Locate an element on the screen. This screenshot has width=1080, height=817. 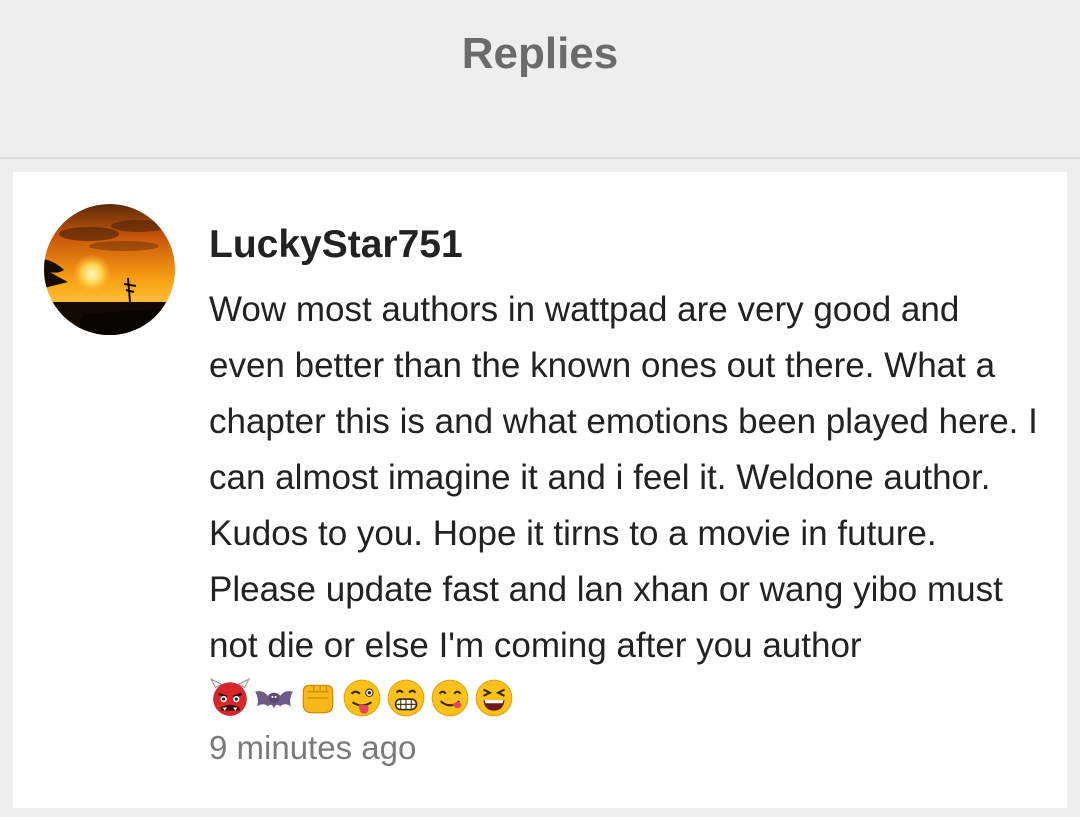
emoji-group is located at coordinates (362, 698).